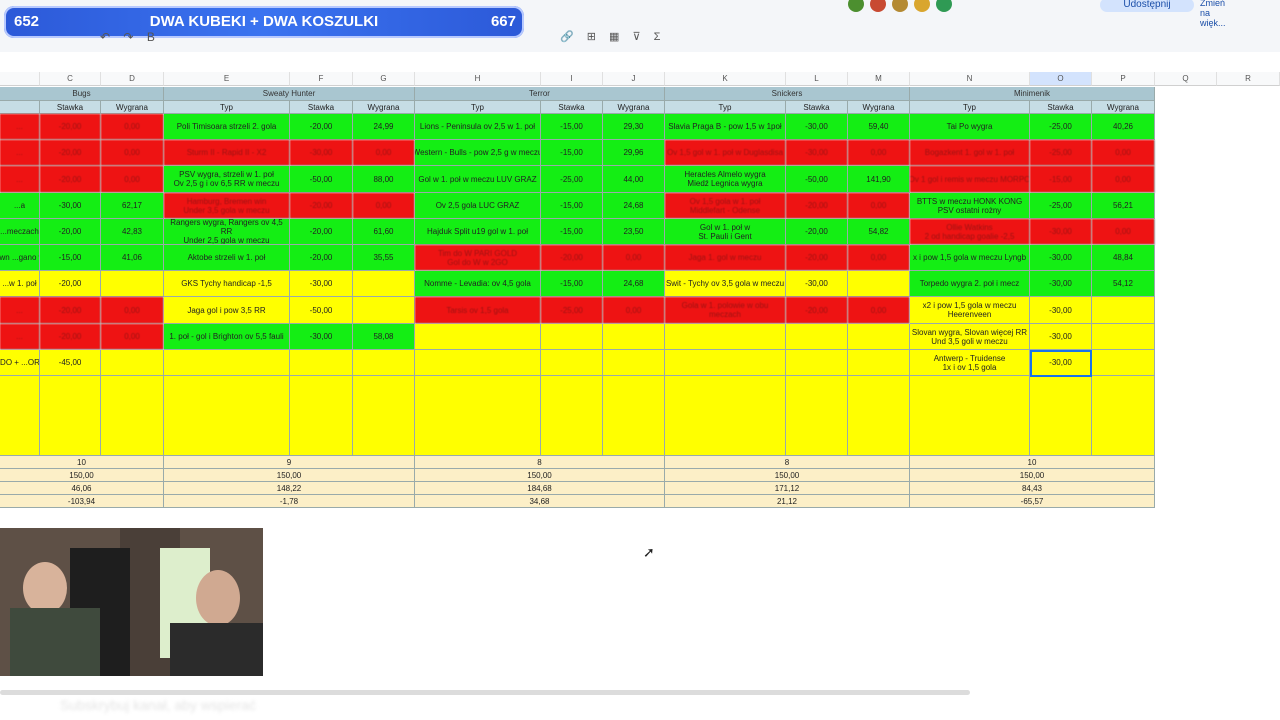 The image size is (1280, 720). Describe the element at coordinates (105, 37) in the screenshot. I see `undo-icon: ↶` at that location.